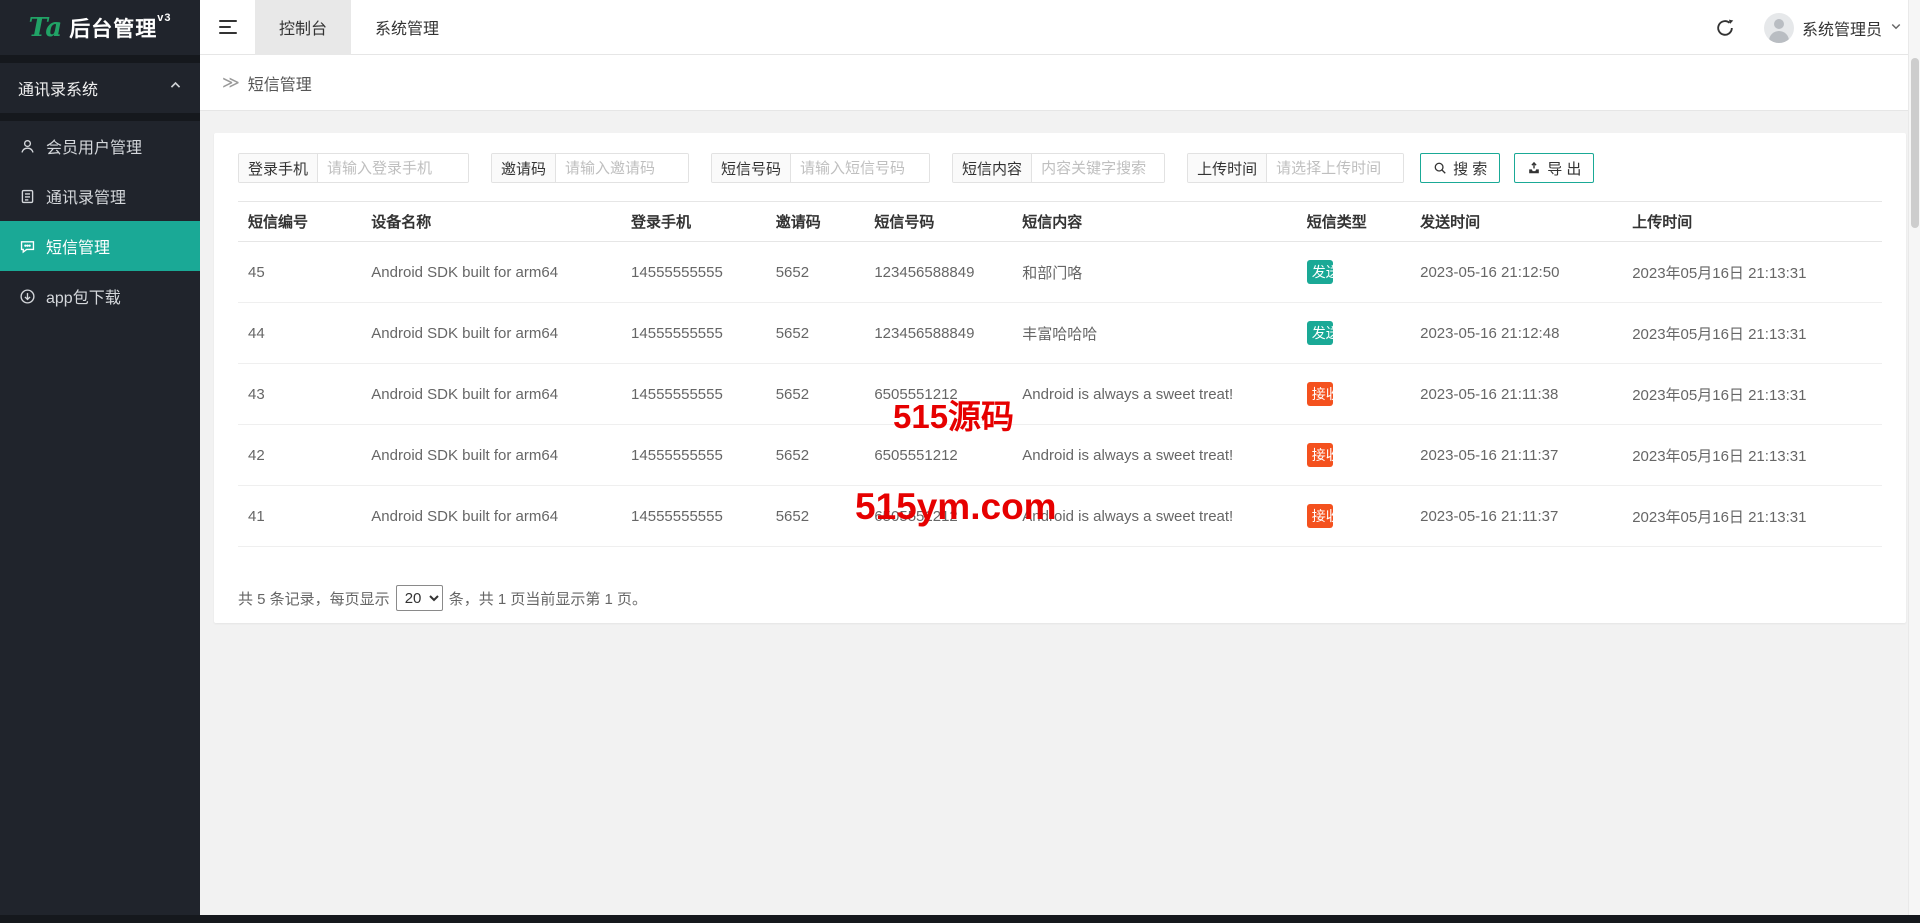 This screenshot has width=1920, height=923. Describe the element at coordinates (1098, 168) in the screenshot. I see `sms-content-input` at that location.